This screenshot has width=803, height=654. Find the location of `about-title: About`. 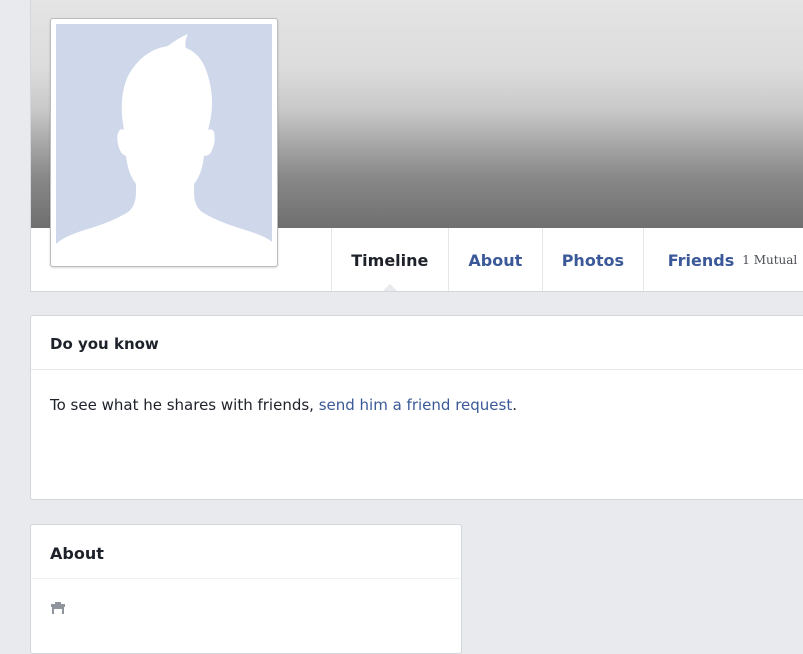

about-title: About is located at coordinates (77, 553).